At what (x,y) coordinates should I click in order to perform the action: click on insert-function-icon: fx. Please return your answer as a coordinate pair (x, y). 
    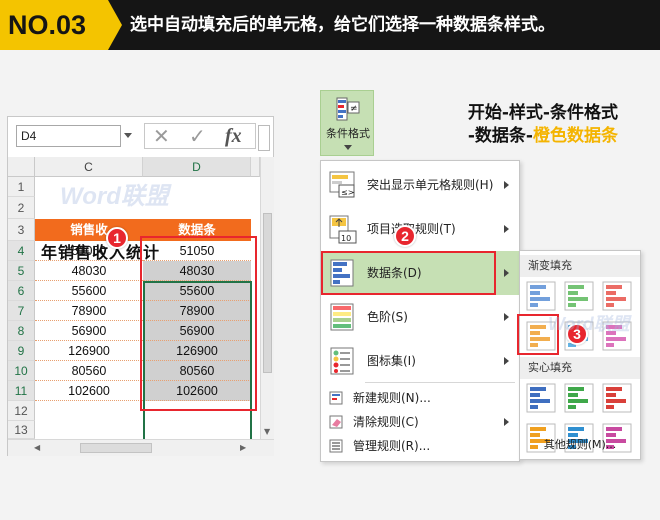
    Looking at the image, I should click on (233, 136).